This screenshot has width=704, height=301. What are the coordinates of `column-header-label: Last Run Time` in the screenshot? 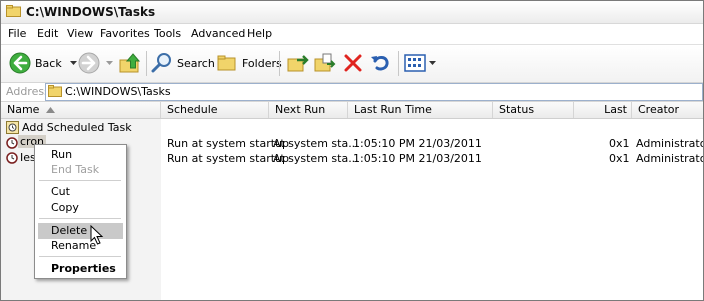 It's located at (393, 109).